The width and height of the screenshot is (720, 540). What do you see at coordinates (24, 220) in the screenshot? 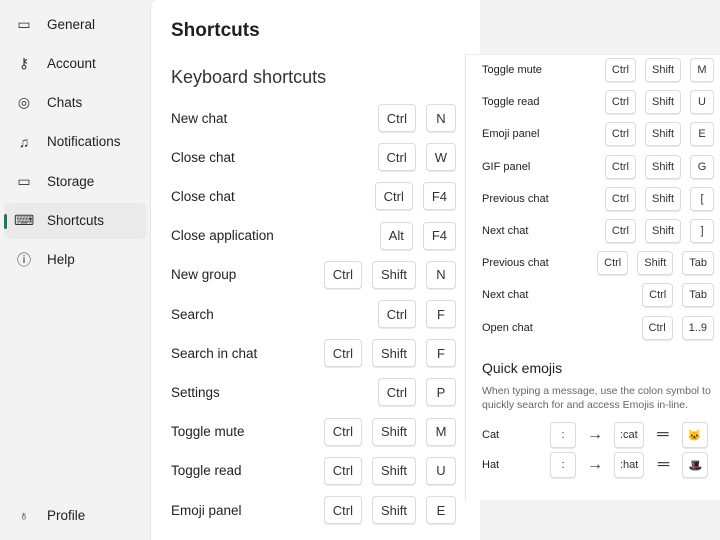
I see `keyboard-icon: ⌨` at bounding box center [24, 220].